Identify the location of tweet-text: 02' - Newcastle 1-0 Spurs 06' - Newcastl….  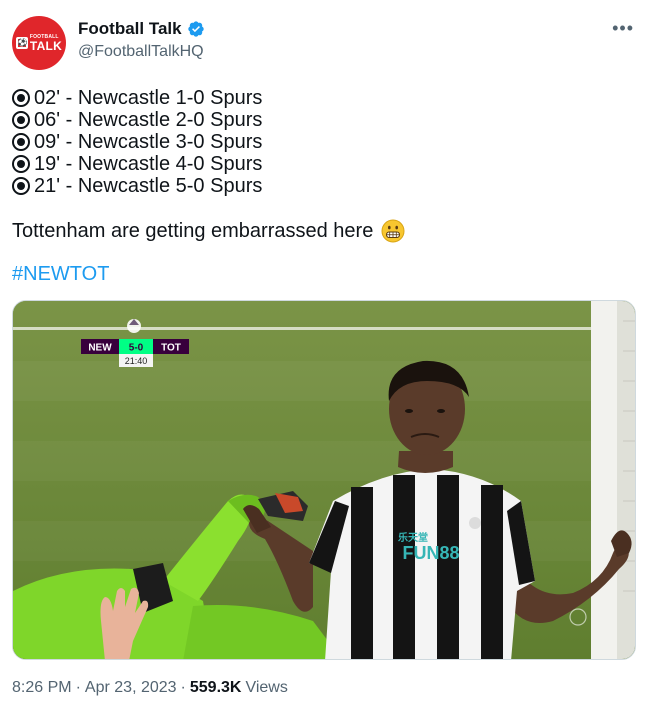
(322, 142).